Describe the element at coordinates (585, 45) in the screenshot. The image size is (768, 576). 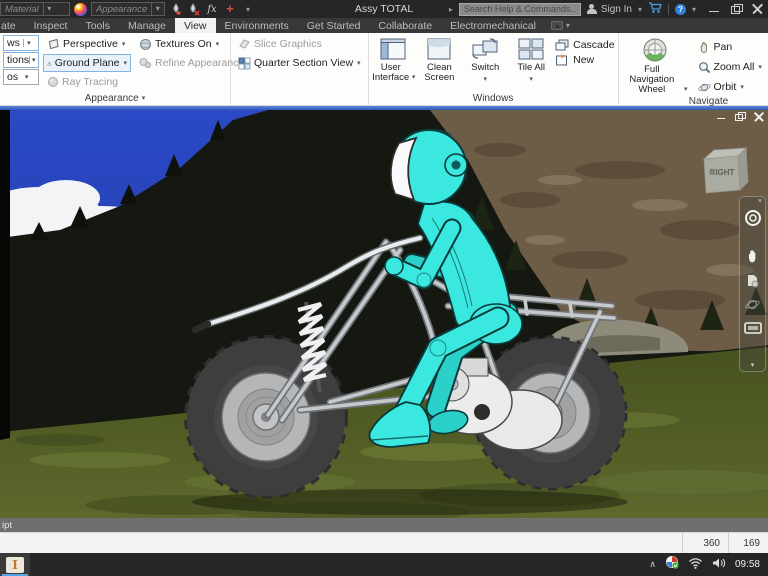
I see `cascade-button: Cascade` at that location.